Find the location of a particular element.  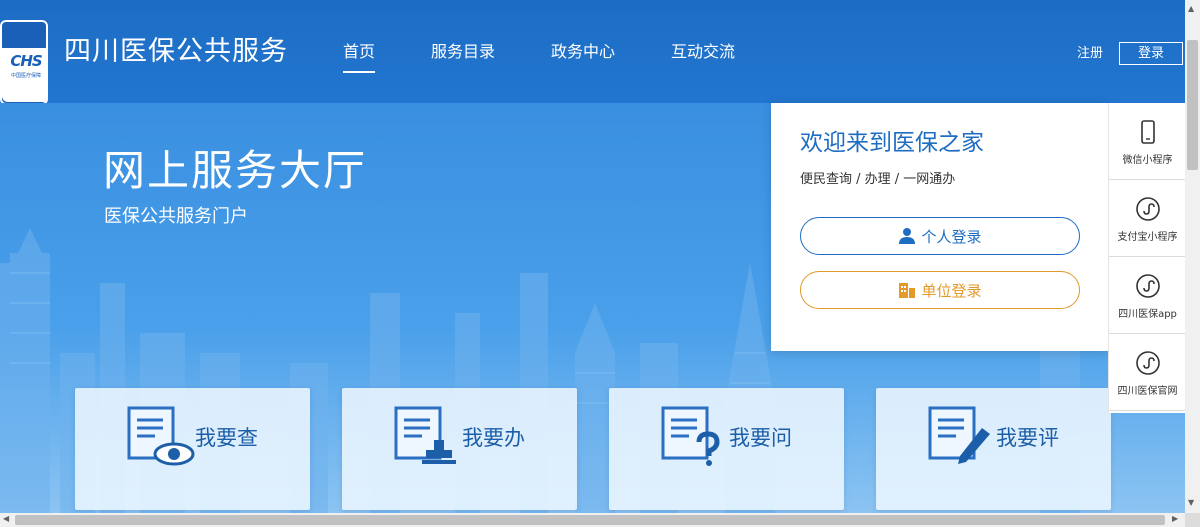

logo-mark: CHS is located at coordinates (26, 61).